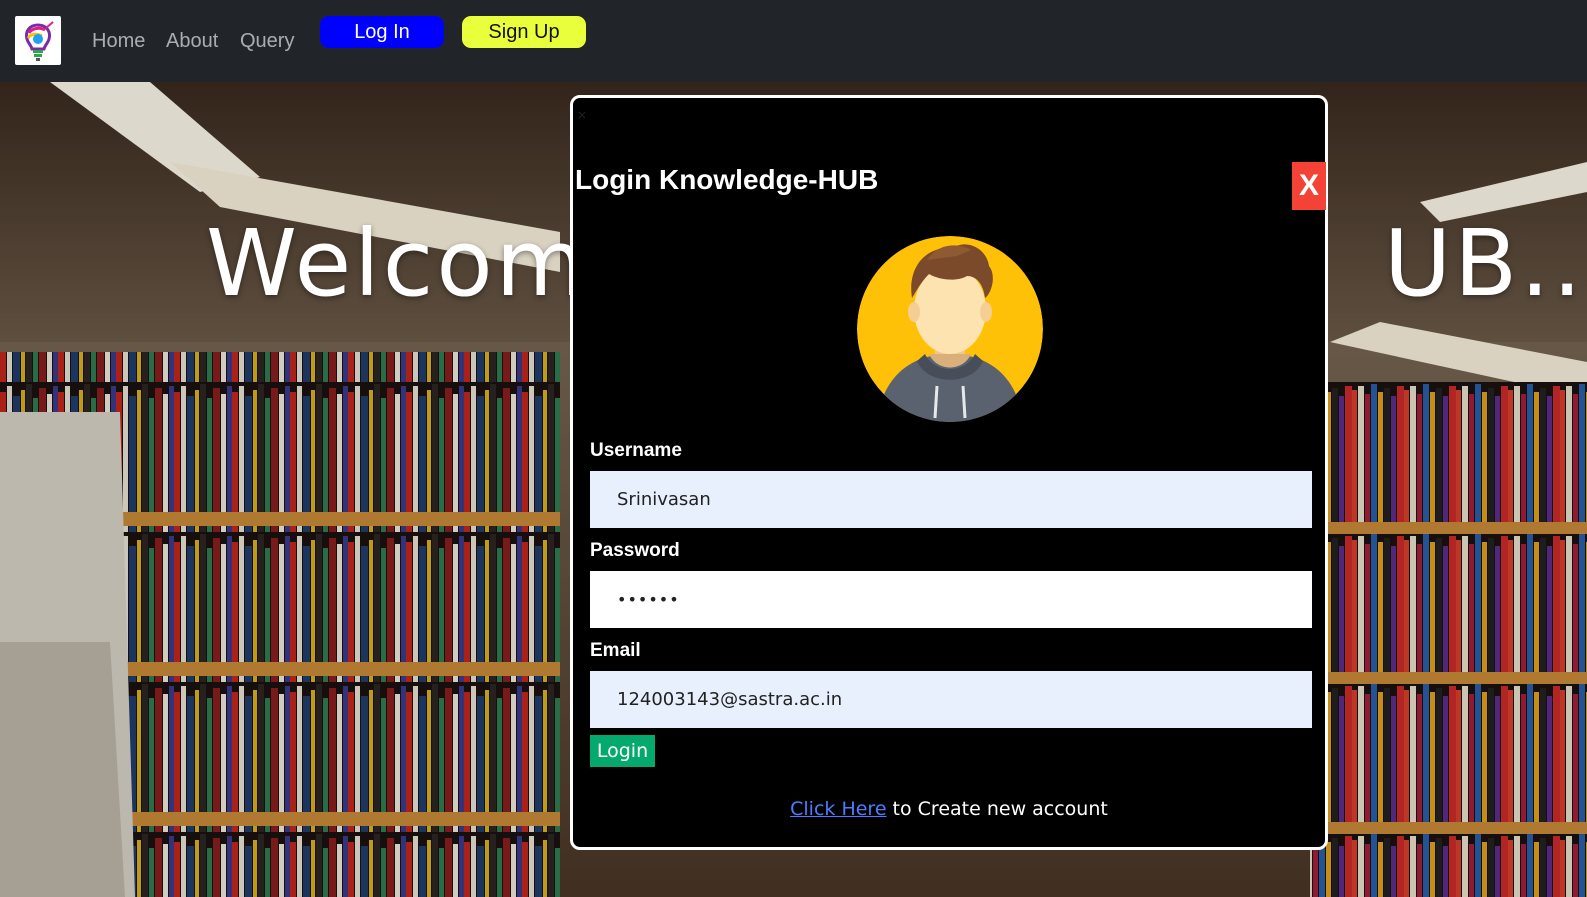 The height and width of the screenshot is (897, 1587). What do you see at coordinates (951, 499) in the screenshot?
I see `username-input` at bounding box center [951, 499].